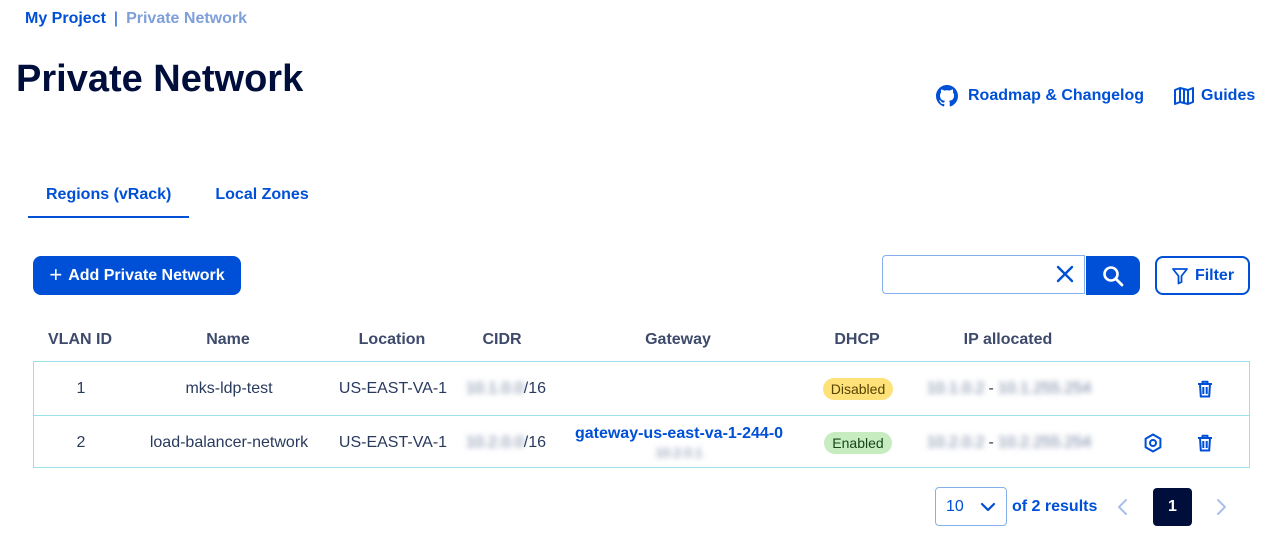 The width and height of the screenshot is (1269, 556). Describe the element at coordinates (955, 506) in the screenshot. I see `page-size-value: 10` at that location.